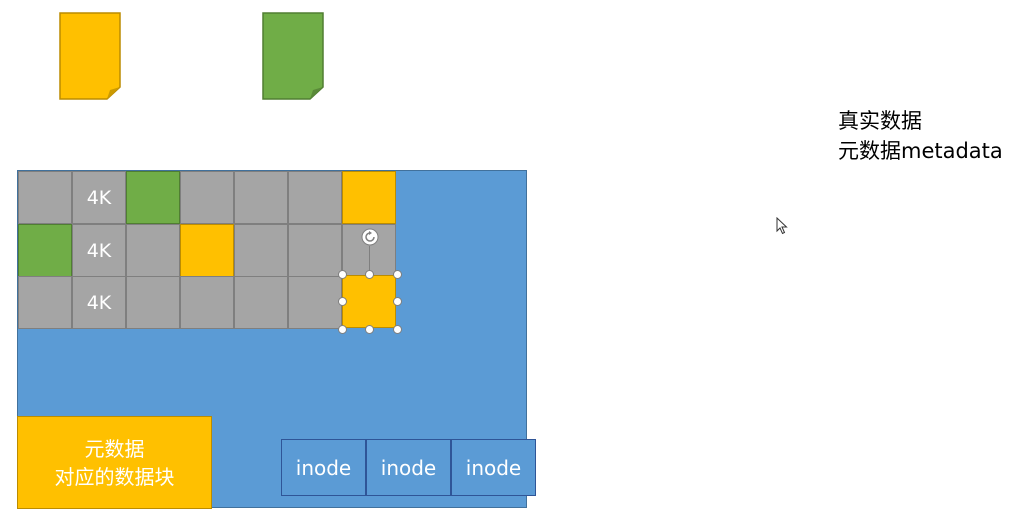 Image resolution: width=1033 pixels, height=522 pixels. What do you see at coordinates (293, 56) in the screenshot?
I see `green-document-icon` at bounding box center [293, 56].